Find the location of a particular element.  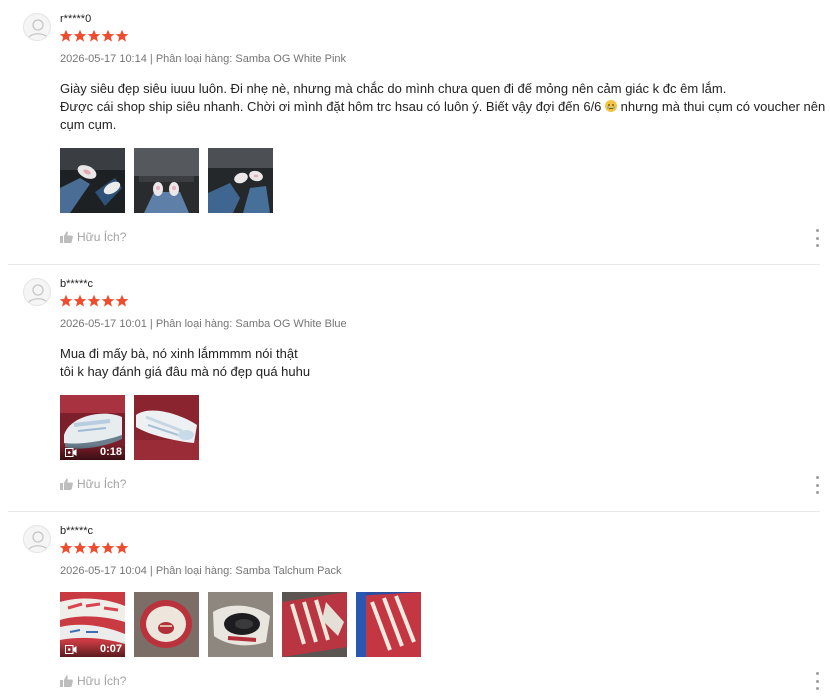

review-date: 2026-05-17 10:01 is located at coordinates (103, 324).